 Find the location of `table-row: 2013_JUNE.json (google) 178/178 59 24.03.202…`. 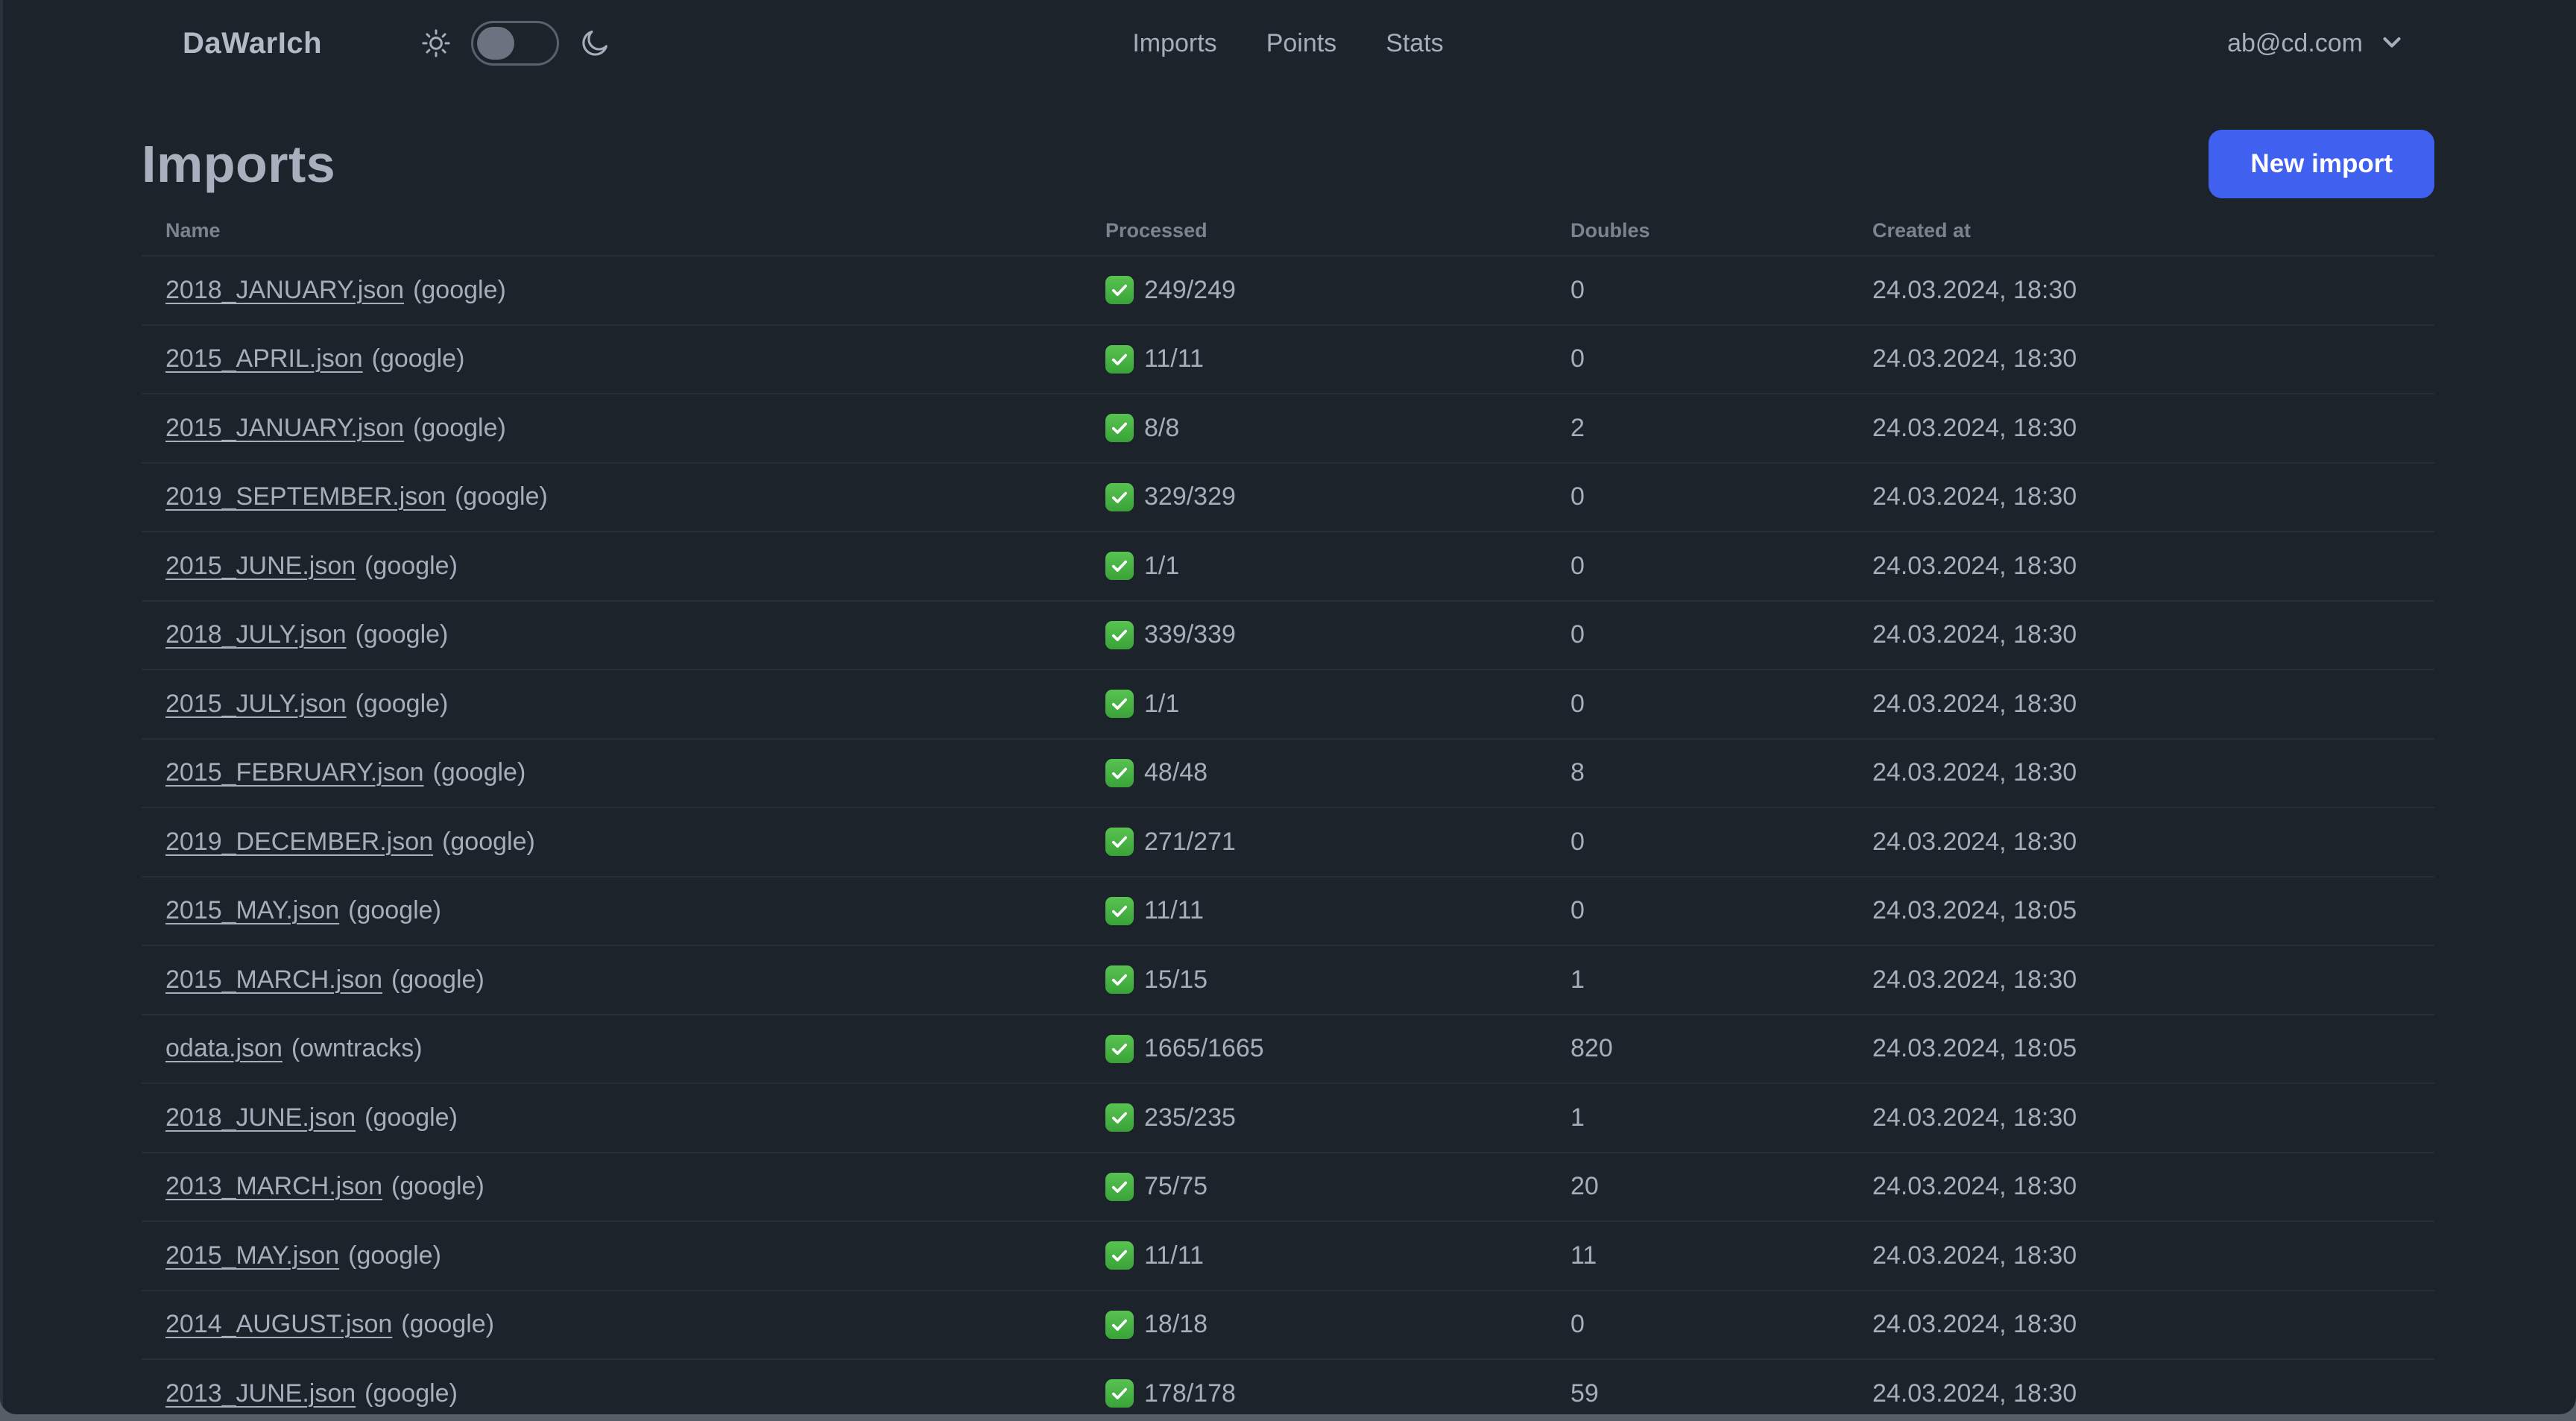

table-row: 2013_JUNE.json (google) 178/178 59 24.03.202… is located at coordinates (1288, 1386).